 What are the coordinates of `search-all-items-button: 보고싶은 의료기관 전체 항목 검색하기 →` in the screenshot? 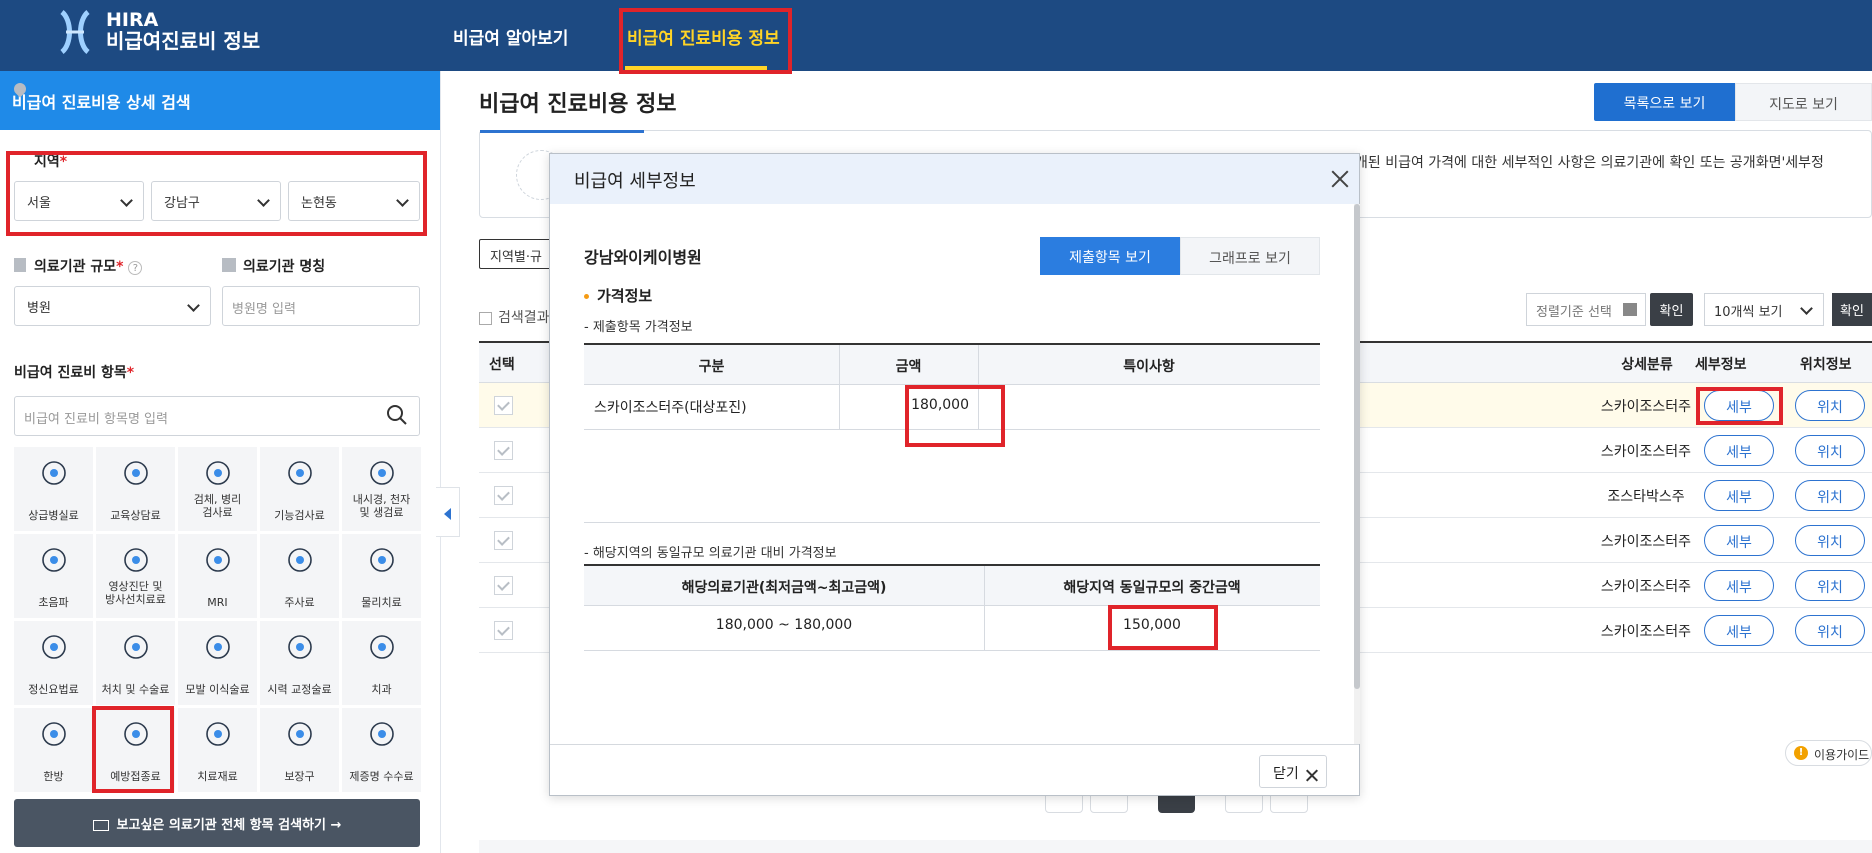 It's located at (217, 823).